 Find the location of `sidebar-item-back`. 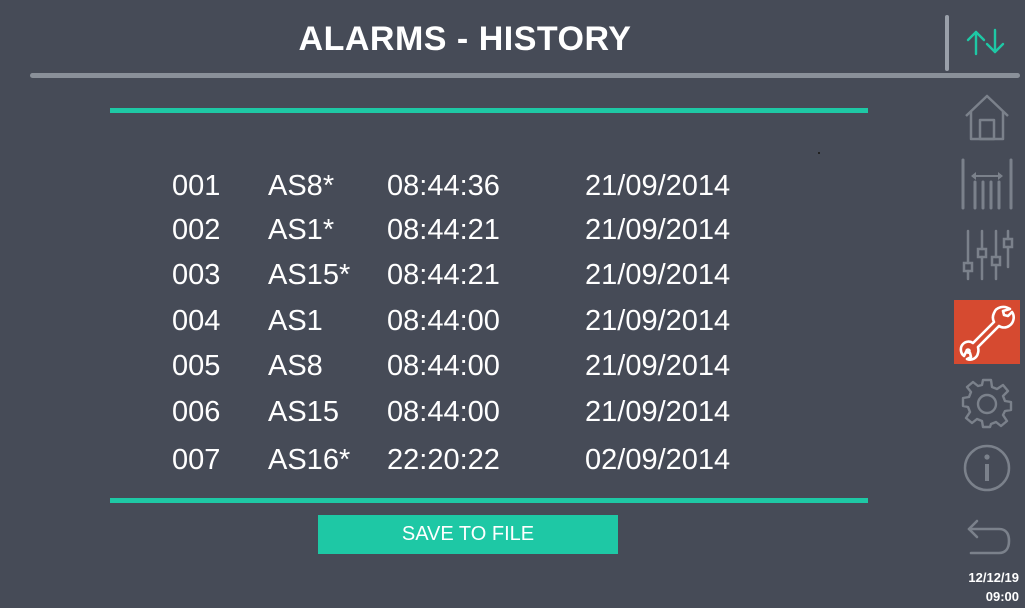

sidebar-item-back is located at coordinates (987, 539).